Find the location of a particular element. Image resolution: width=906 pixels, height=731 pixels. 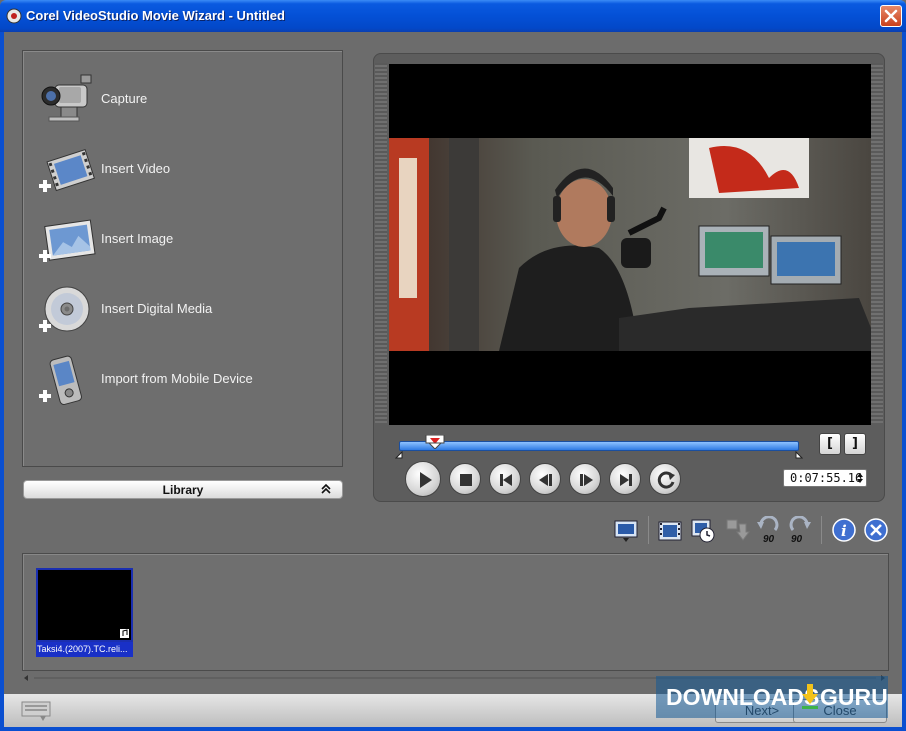

mobile-device-icon is located at coordinates (60, 380).